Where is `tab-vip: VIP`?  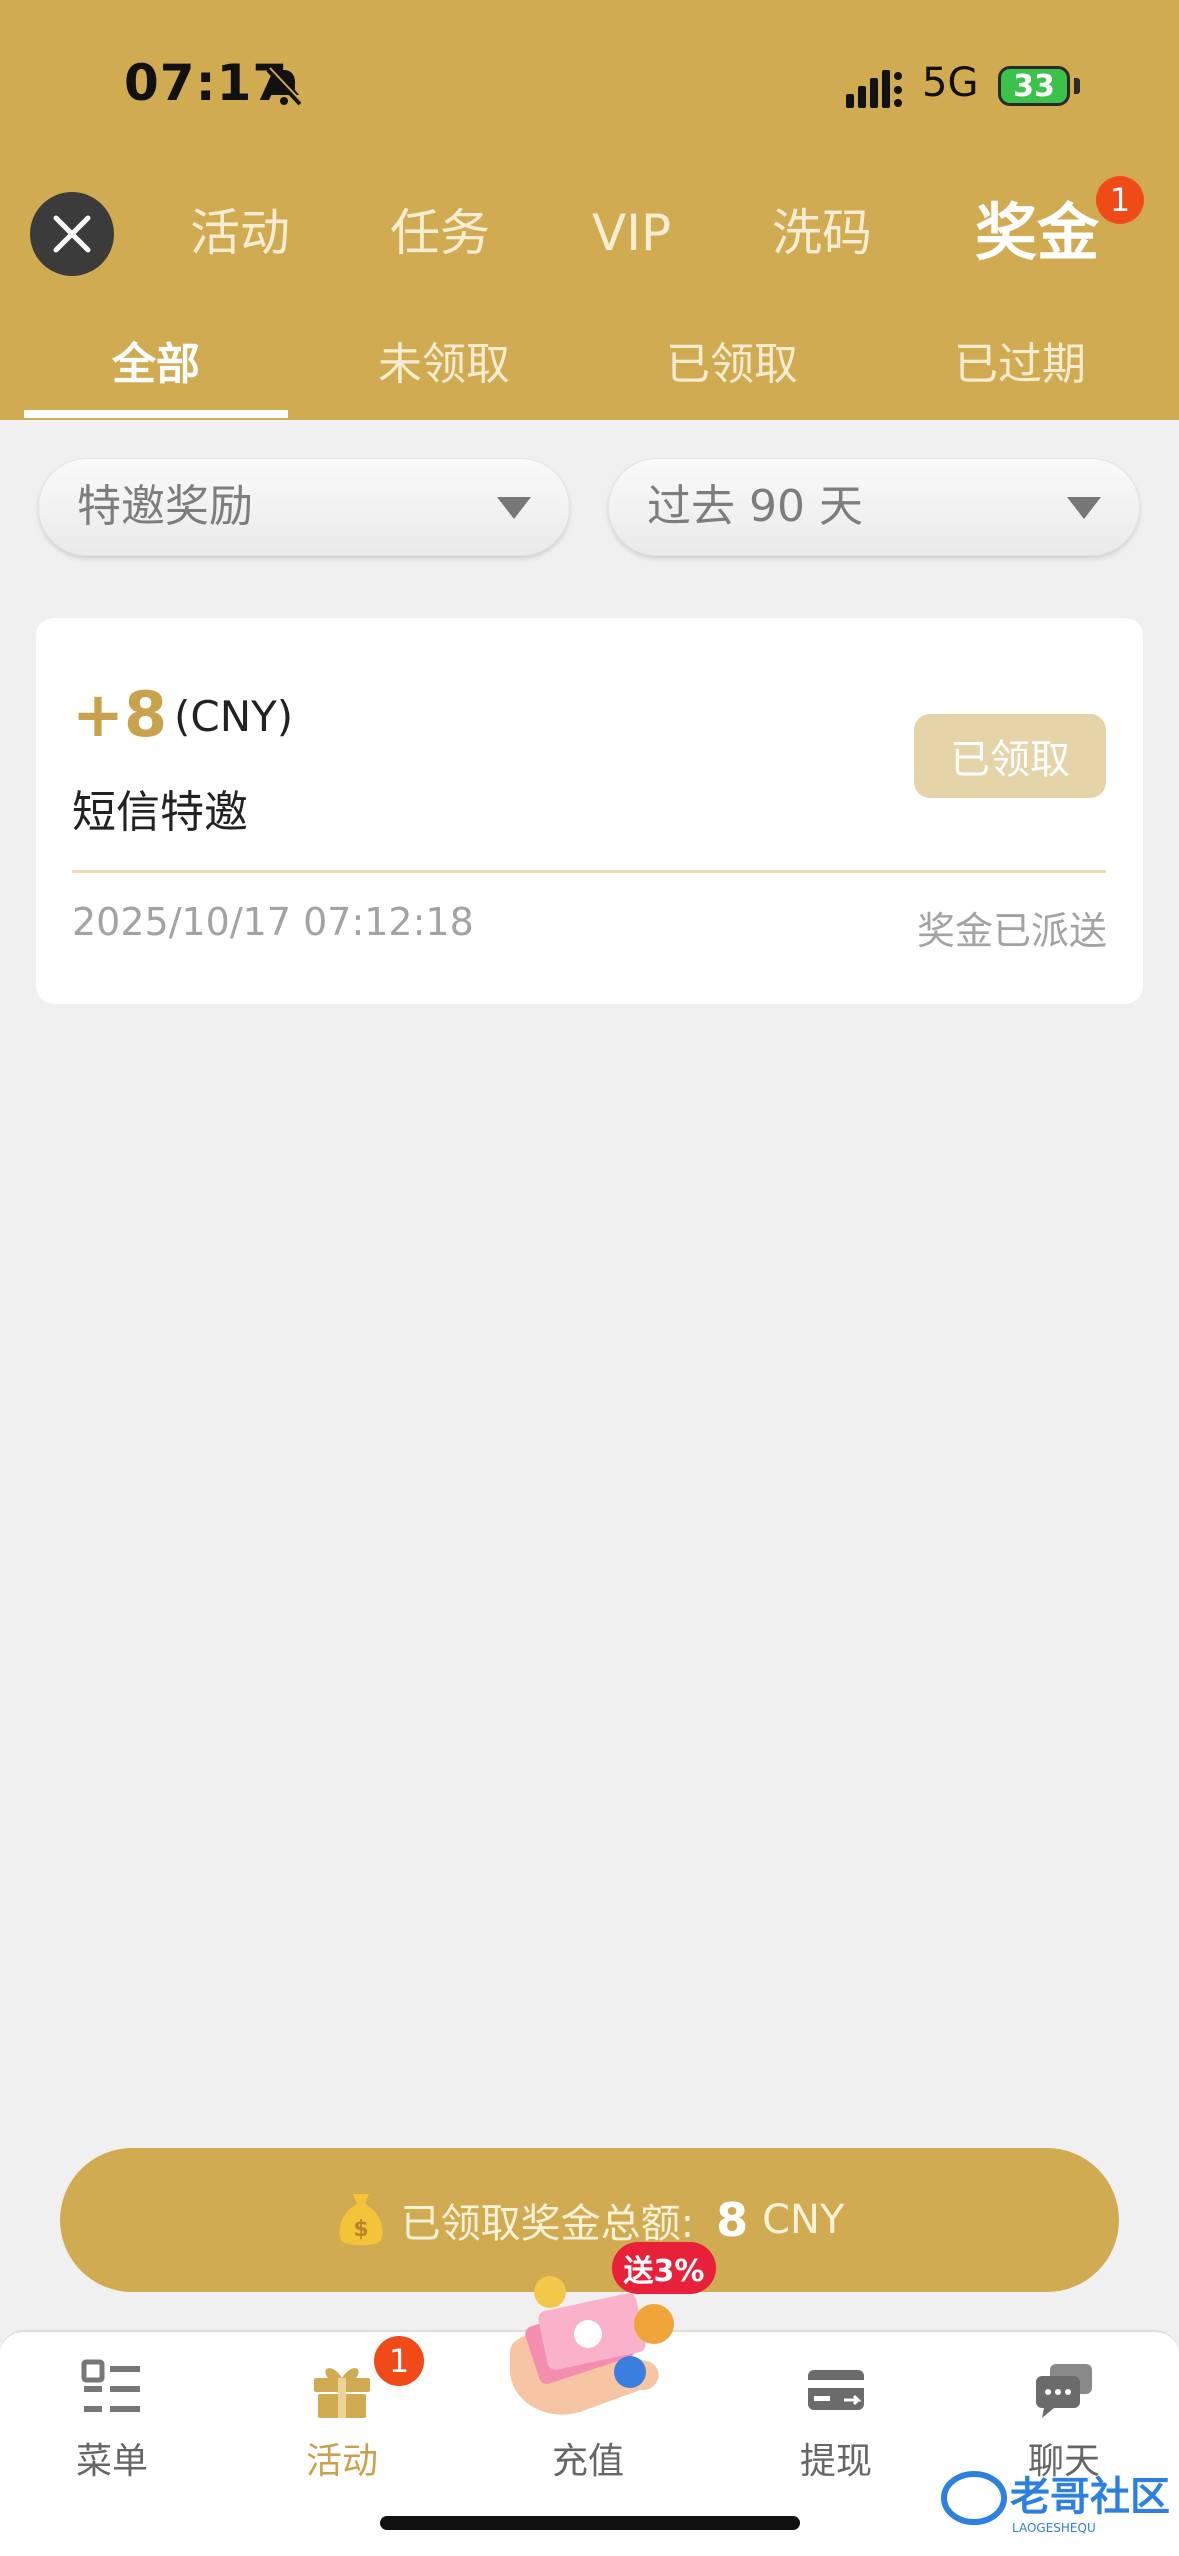
tab-vip: VIP is located at coordinates (631, 233).